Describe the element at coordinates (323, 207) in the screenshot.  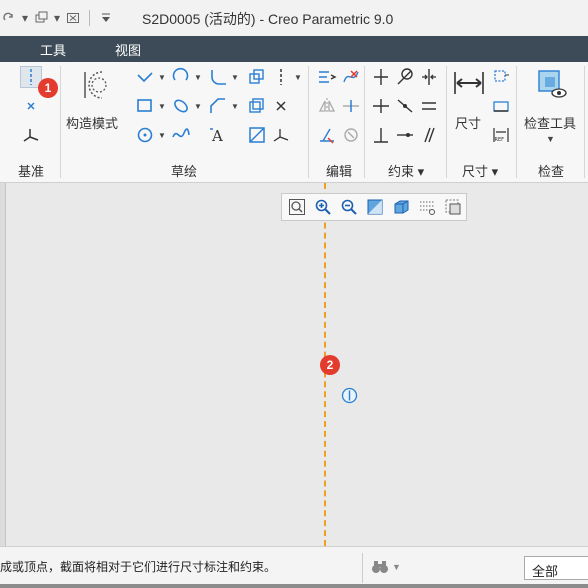
I see `zoom-in-icon` at that location.